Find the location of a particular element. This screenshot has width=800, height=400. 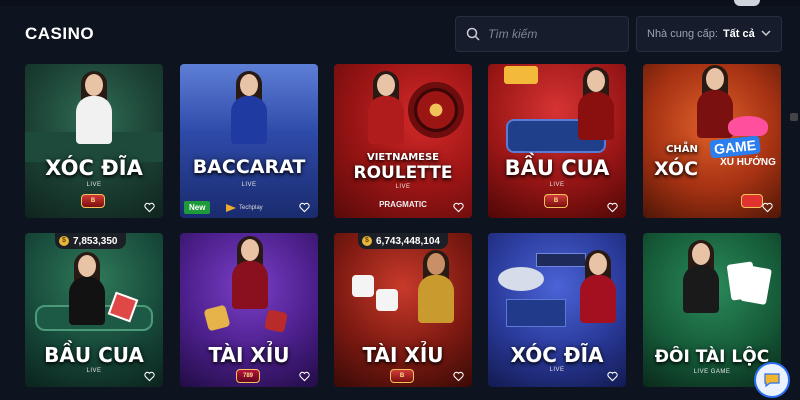

game-board is located at coordinates (536, 313).